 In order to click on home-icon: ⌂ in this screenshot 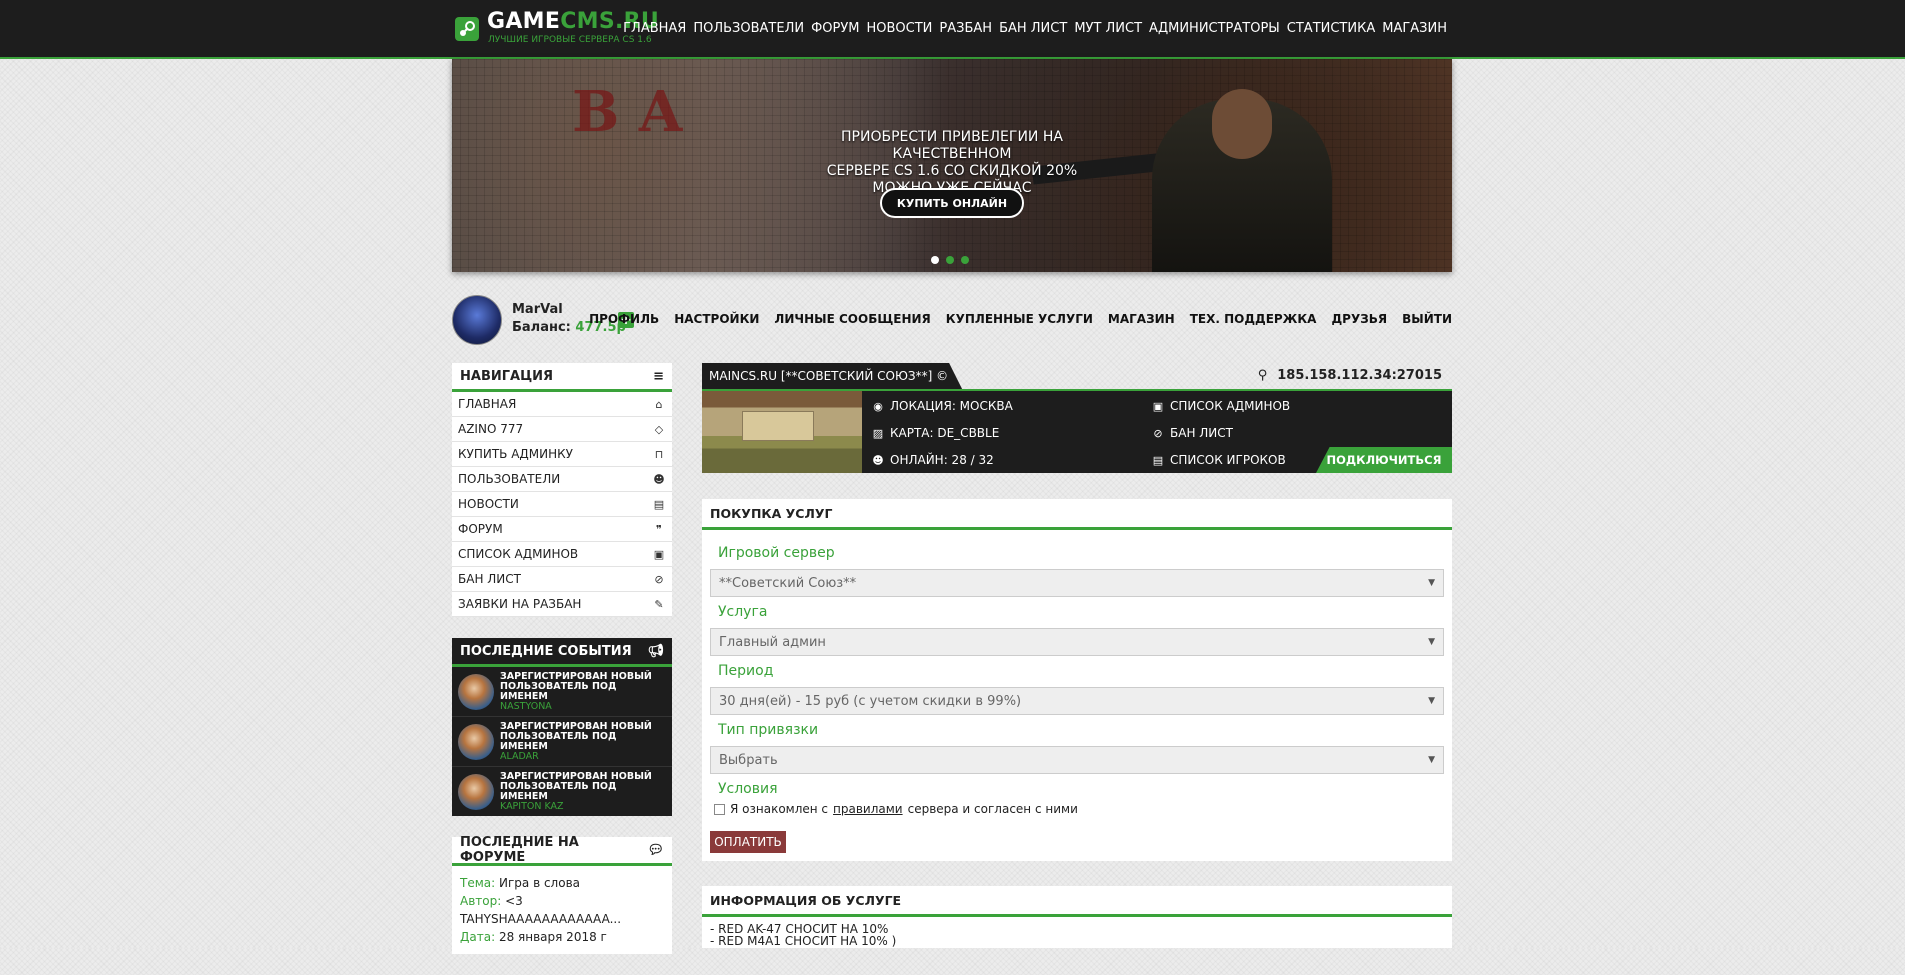, I will do `click(659, 404)`.